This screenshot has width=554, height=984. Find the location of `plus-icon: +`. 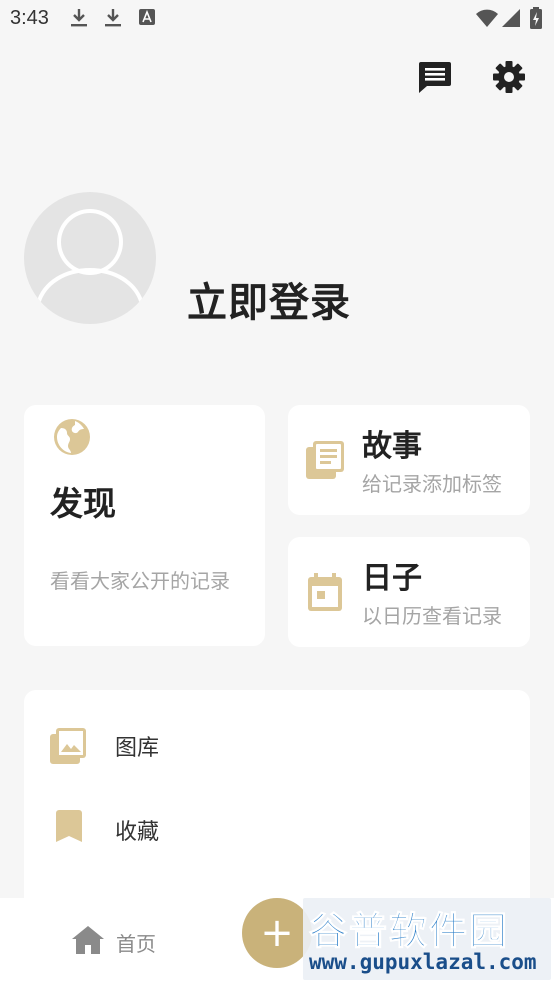

plus-icon: + is located at coordinates (277, 933).